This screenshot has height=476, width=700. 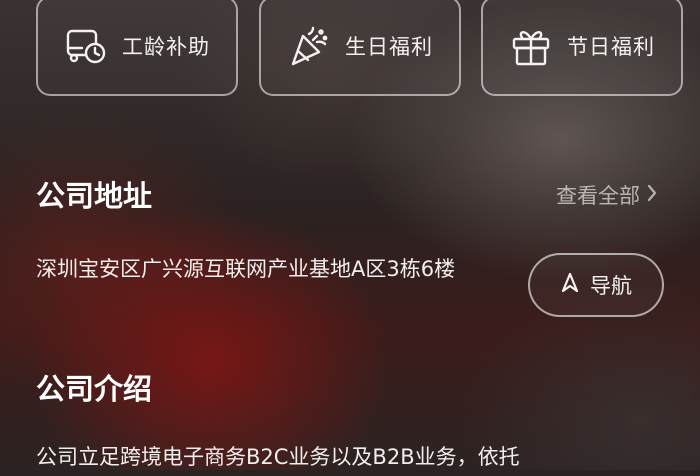 I want to click on address-section-title: 公司地址, so click(x=94, y=196).